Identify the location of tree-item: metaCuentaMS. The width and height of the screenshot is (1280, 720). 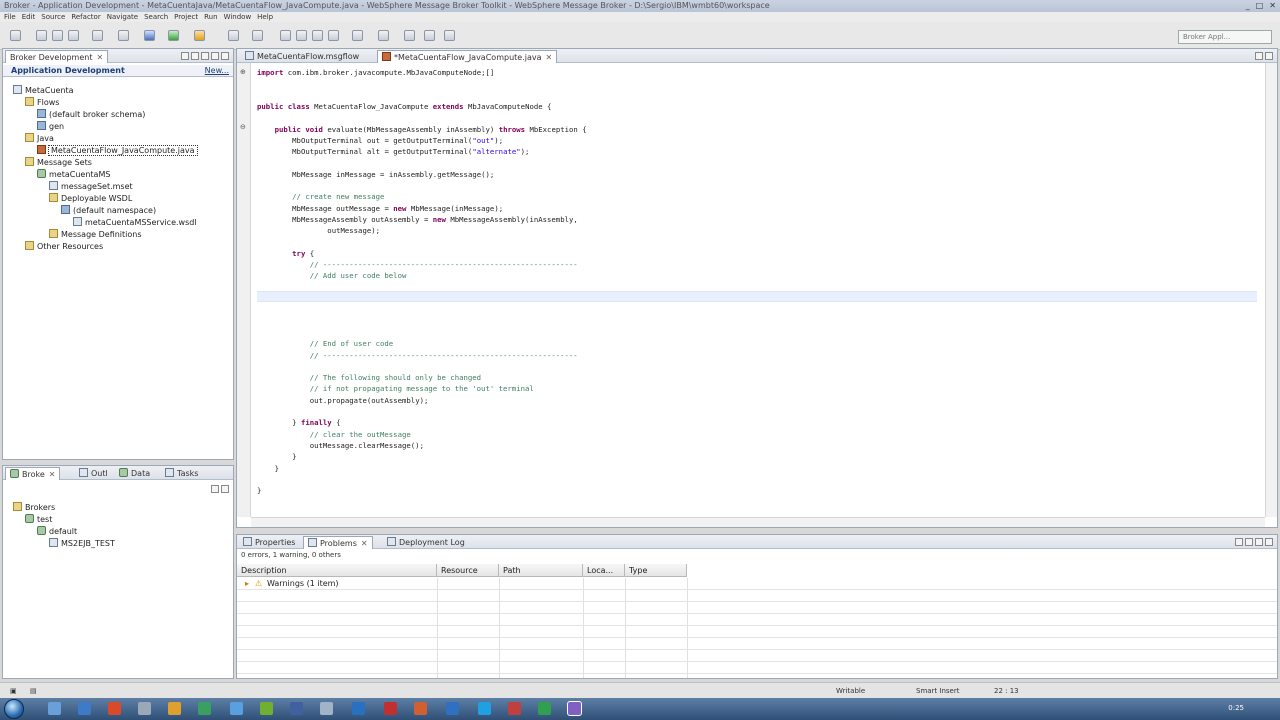
(73, 175).